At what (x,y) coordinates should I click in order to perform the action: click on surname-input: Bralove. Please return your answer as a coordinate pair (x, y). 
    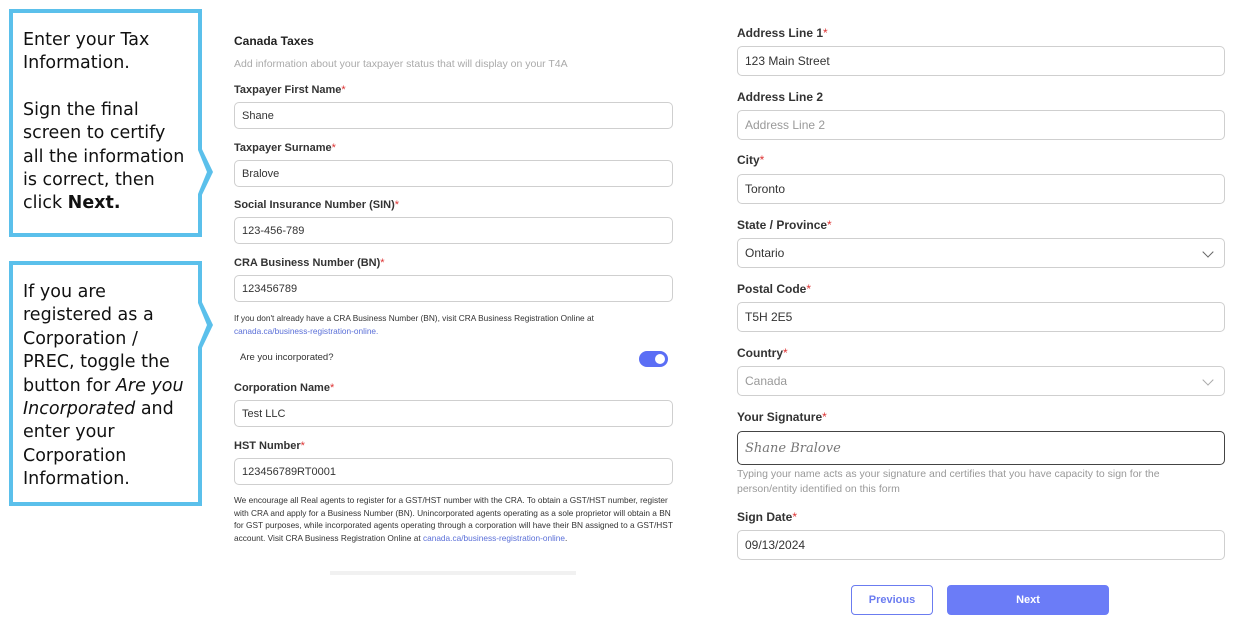
    Looking at the image, I should click on (453, 173).